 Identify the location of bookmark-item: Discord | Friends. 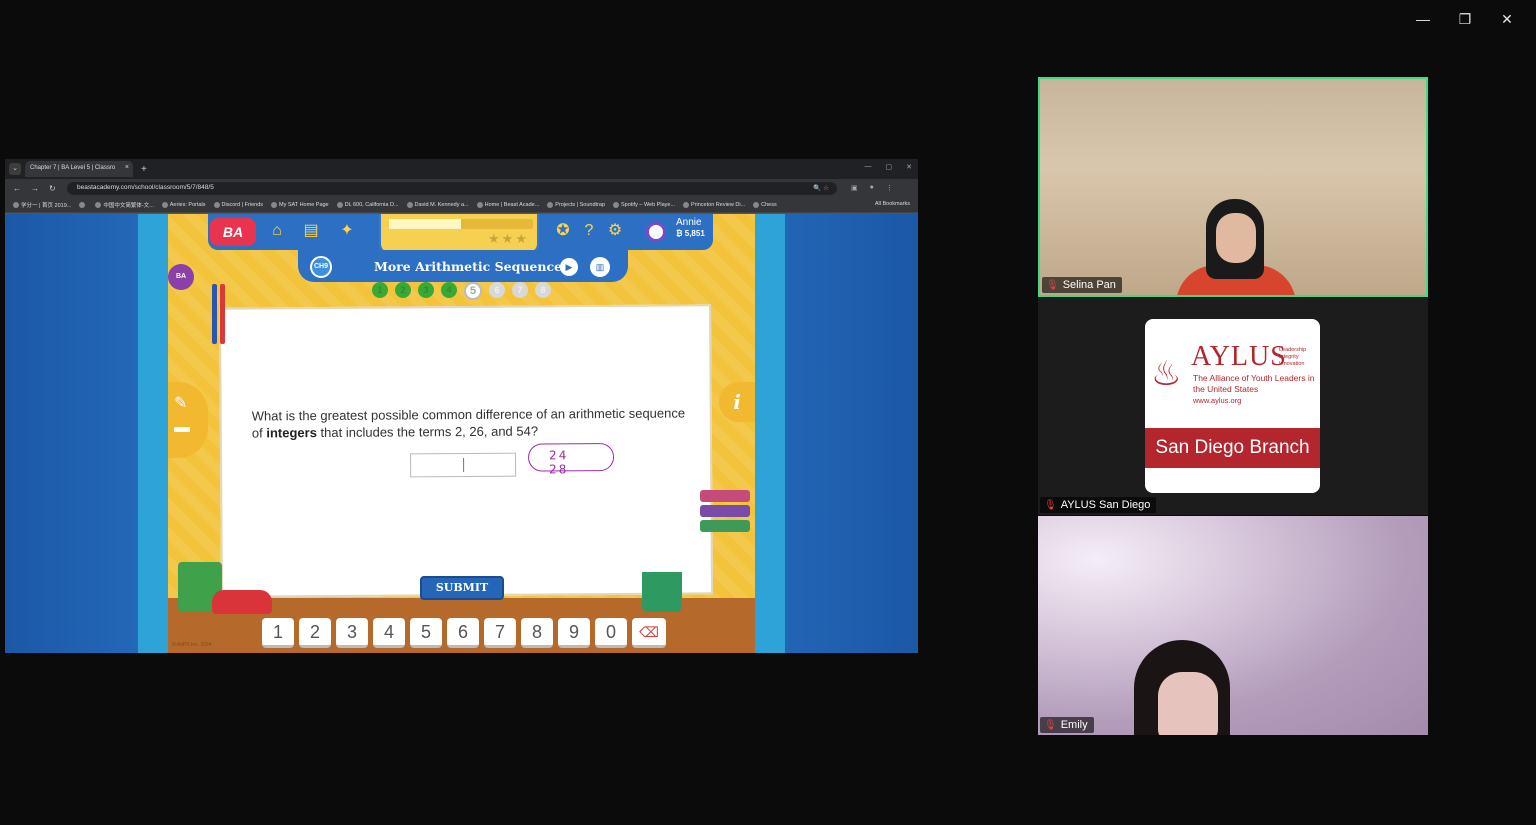
(238, 204).